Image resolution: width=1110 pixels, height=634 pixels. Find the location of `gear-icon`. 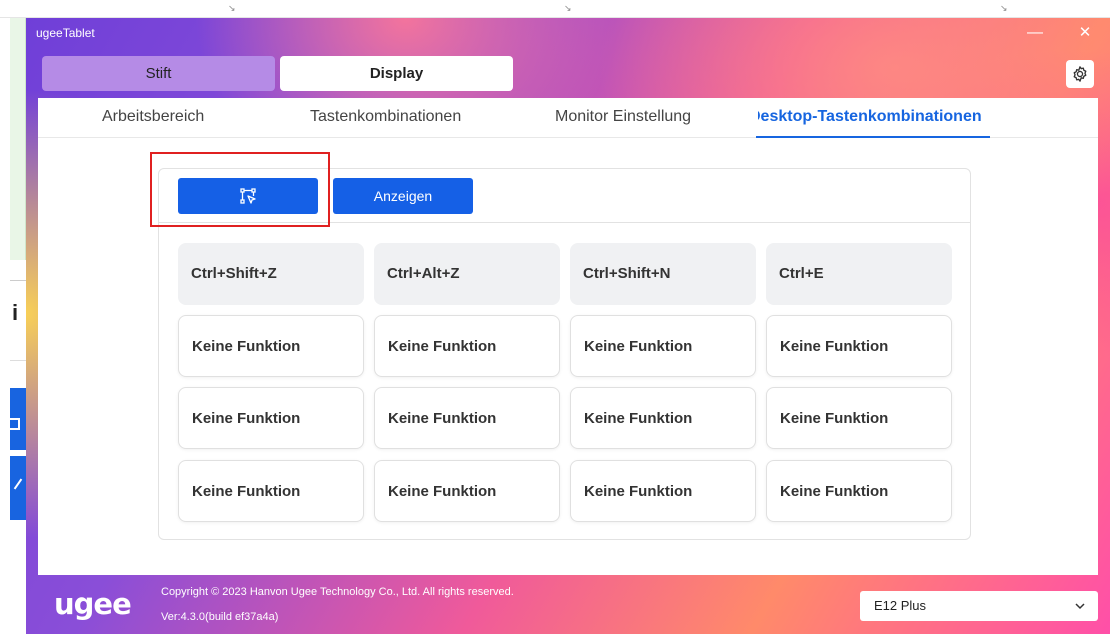

gear-icon is located at coordinates (1080, 74).